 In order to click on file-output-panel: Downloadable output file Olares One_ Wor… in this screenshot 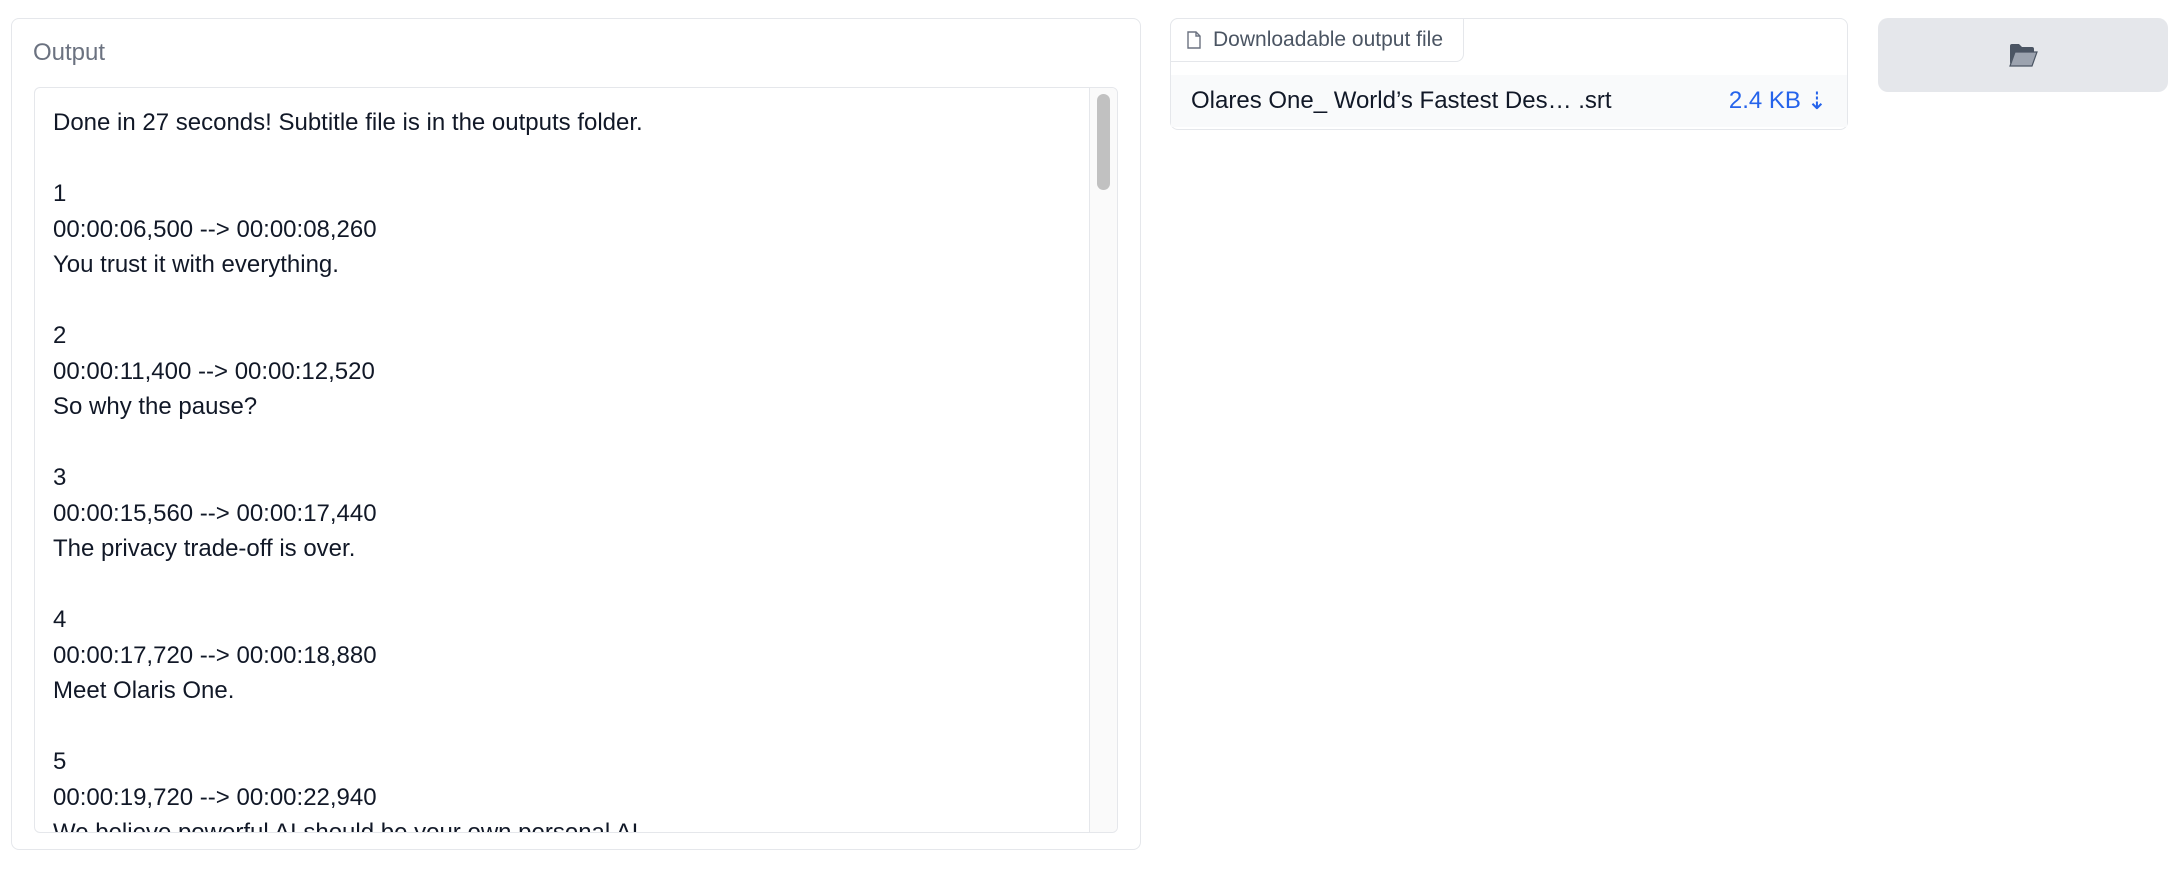, I will do `click(1509, 74)`.